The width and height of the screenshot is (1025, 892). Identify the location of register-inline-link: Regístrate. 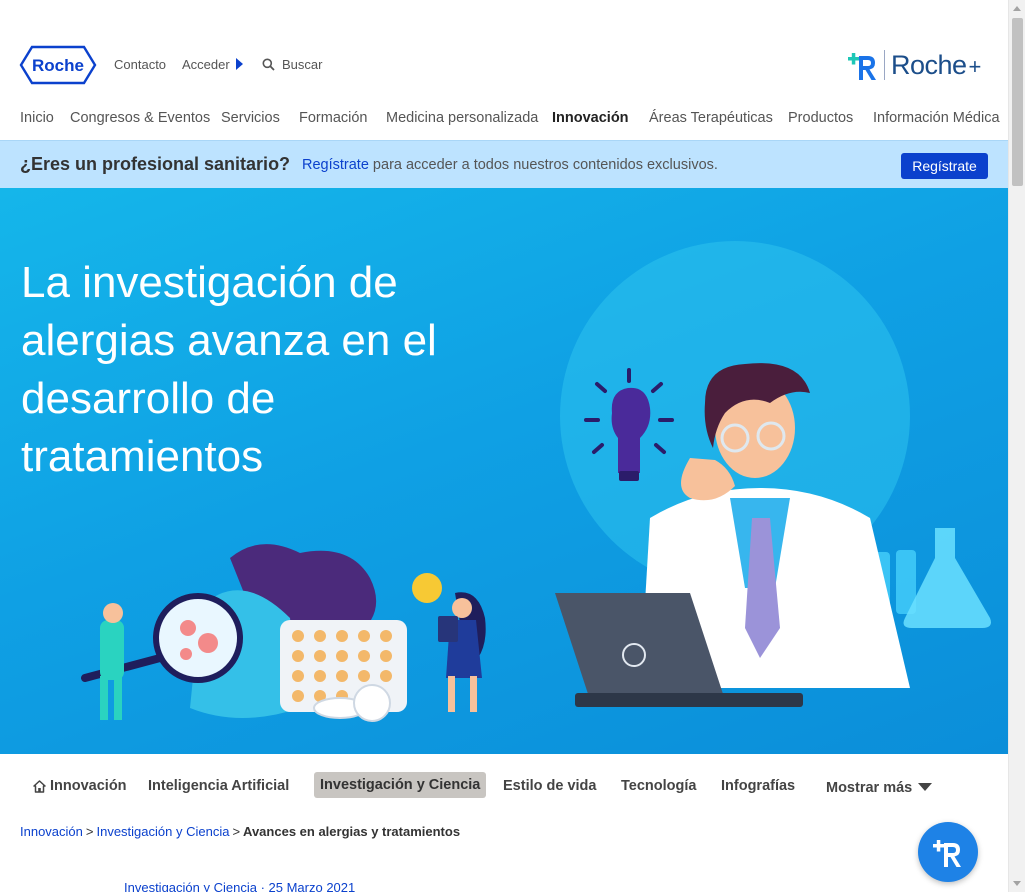
(335, 165).